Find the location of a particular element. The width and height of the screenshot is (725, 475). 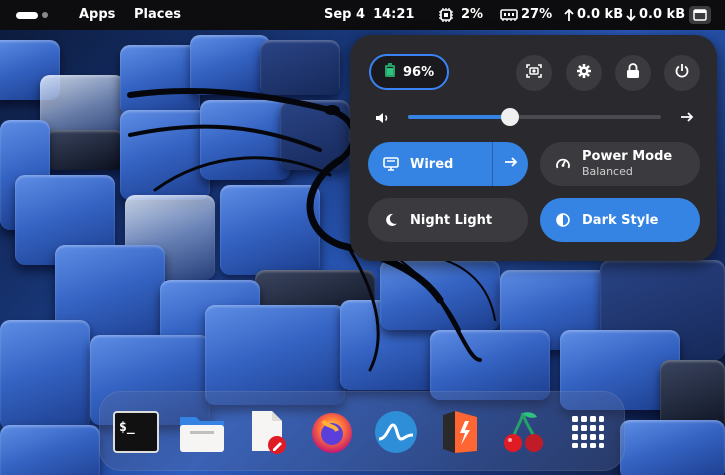

dock-app-files is located at coordinates (202, 432).